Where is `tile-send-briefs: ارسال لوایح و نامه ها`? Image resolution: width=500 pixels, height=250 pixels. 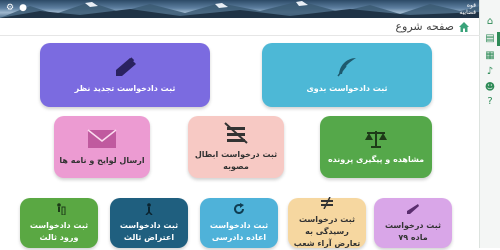
tile-send-briefs: ارسال لوایح و نامه ها is located at coordinates (102, 147).